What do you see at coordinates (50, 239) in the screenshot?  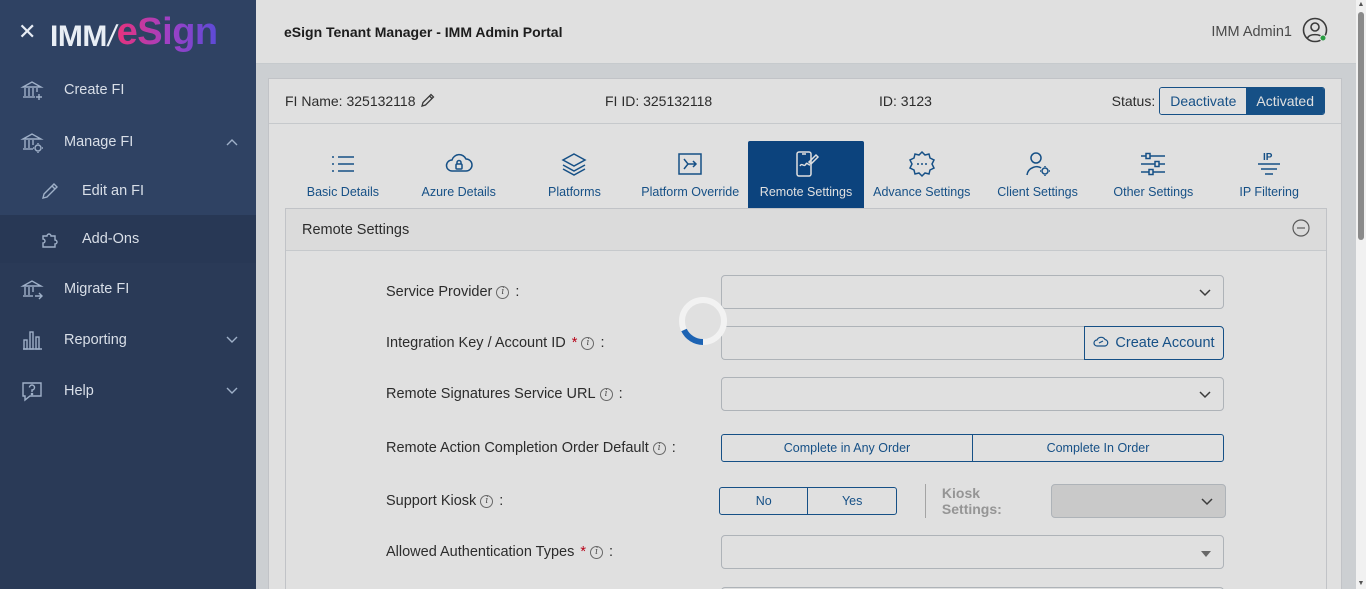 I see `puzzle-icon` at bounding box center [50, 239].